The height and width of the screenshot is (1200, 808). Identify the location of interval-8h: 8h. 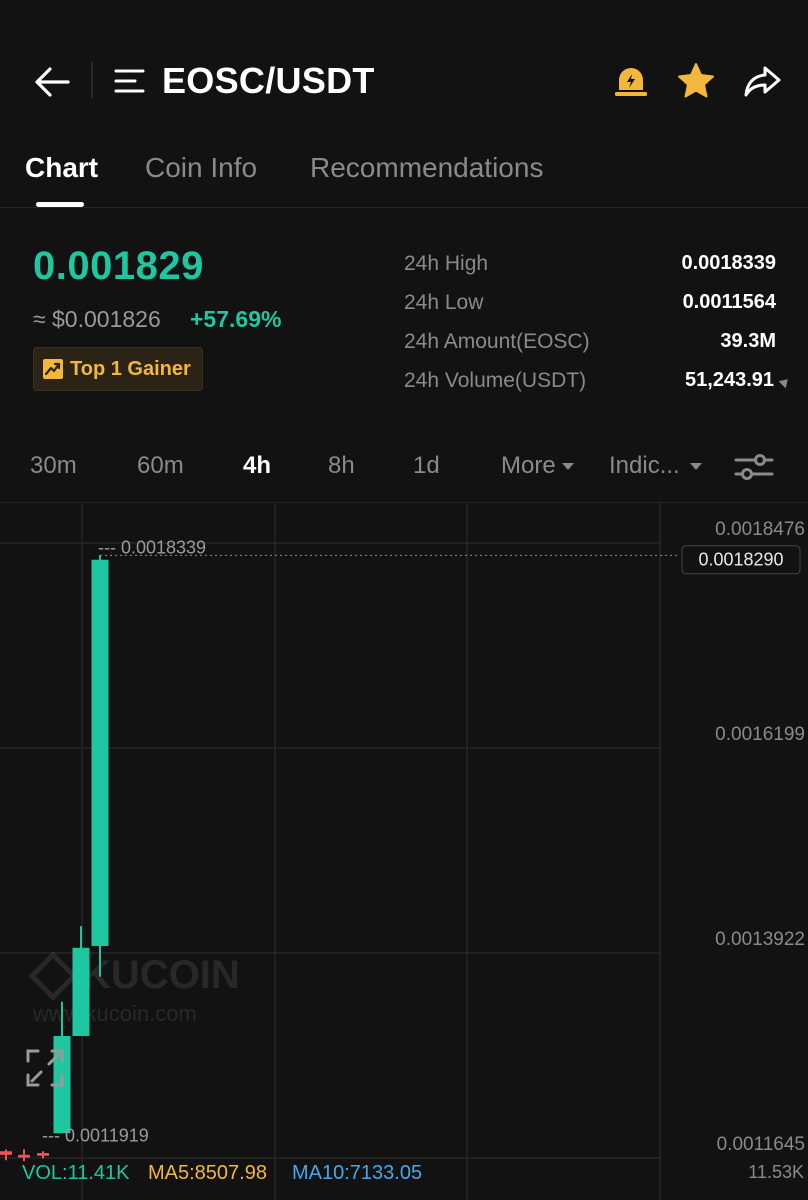
(341, 466).